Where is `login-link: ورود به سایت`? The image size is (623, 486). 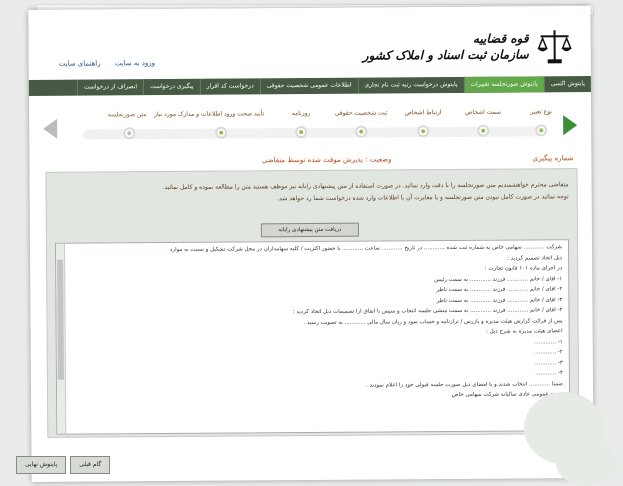 login-link: ورود به سایت is located at coordinates (135, 63).